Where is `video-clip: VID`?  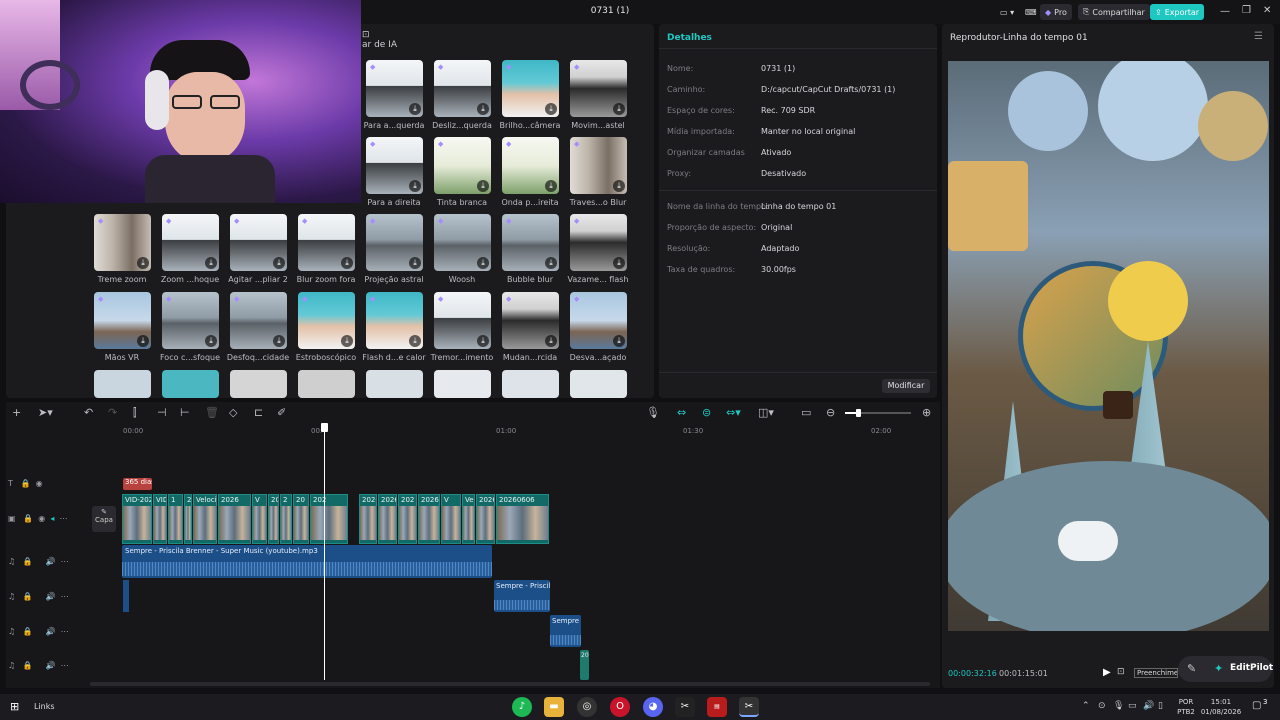 video-clip: VID is located at coordinates (160, 519).